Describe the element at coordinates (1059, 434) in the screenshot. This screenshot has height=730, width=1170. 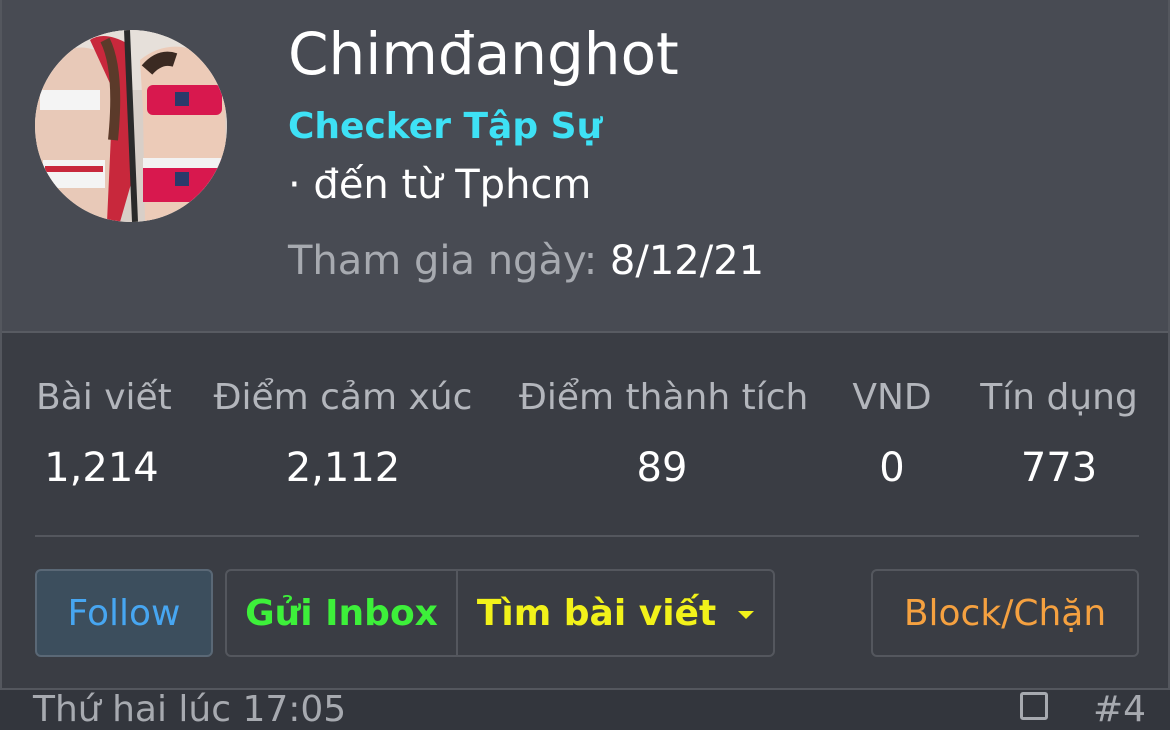
I see `stat-credit: Tín dụng 773` at that location.